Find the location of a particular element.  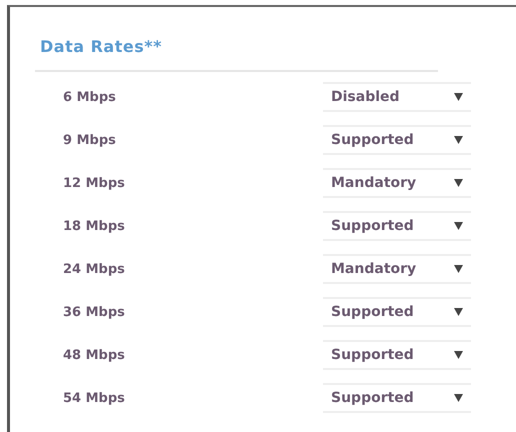

rate-label: 12 Mbps is located at coordinates (94, 183).